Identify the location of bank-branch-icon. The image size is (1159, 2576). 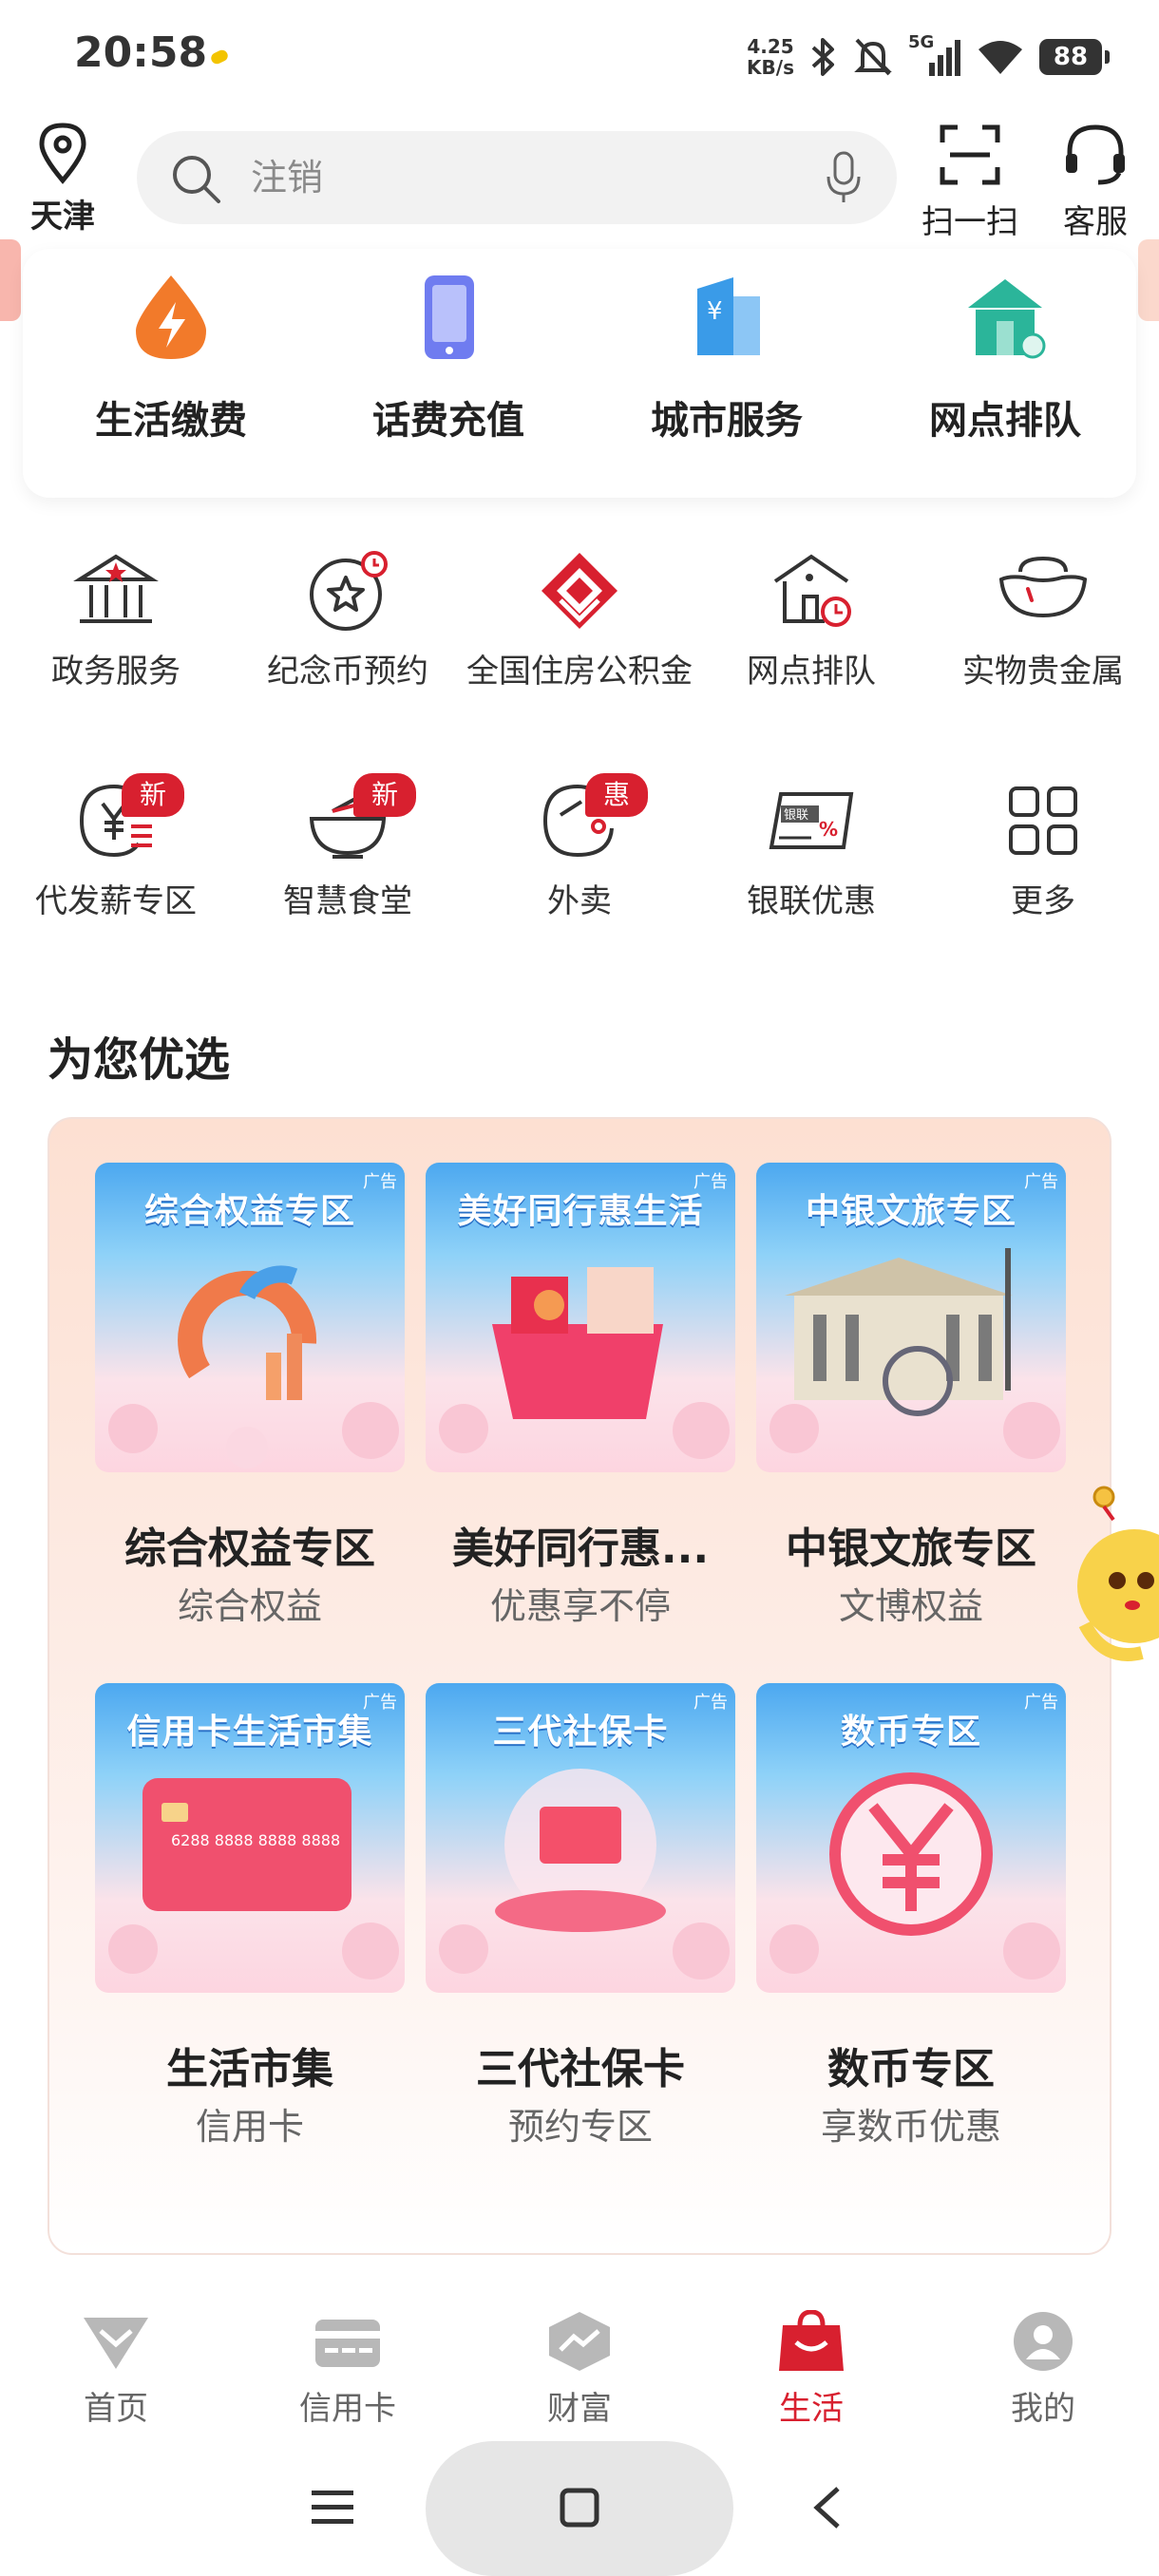
(1007, 319).